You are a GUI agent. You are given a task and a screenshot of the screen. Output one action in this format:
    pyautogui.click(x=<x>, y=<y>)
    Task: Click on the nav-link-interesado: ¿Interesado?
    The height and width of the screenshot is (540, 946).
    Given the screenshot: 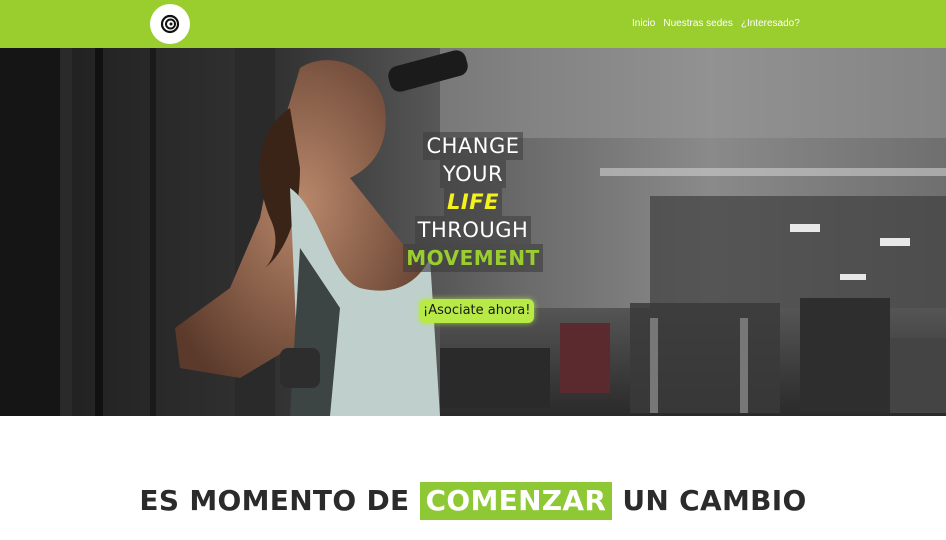 What is the action you would take?
    pyautogui.click(x=770, y=24)
    